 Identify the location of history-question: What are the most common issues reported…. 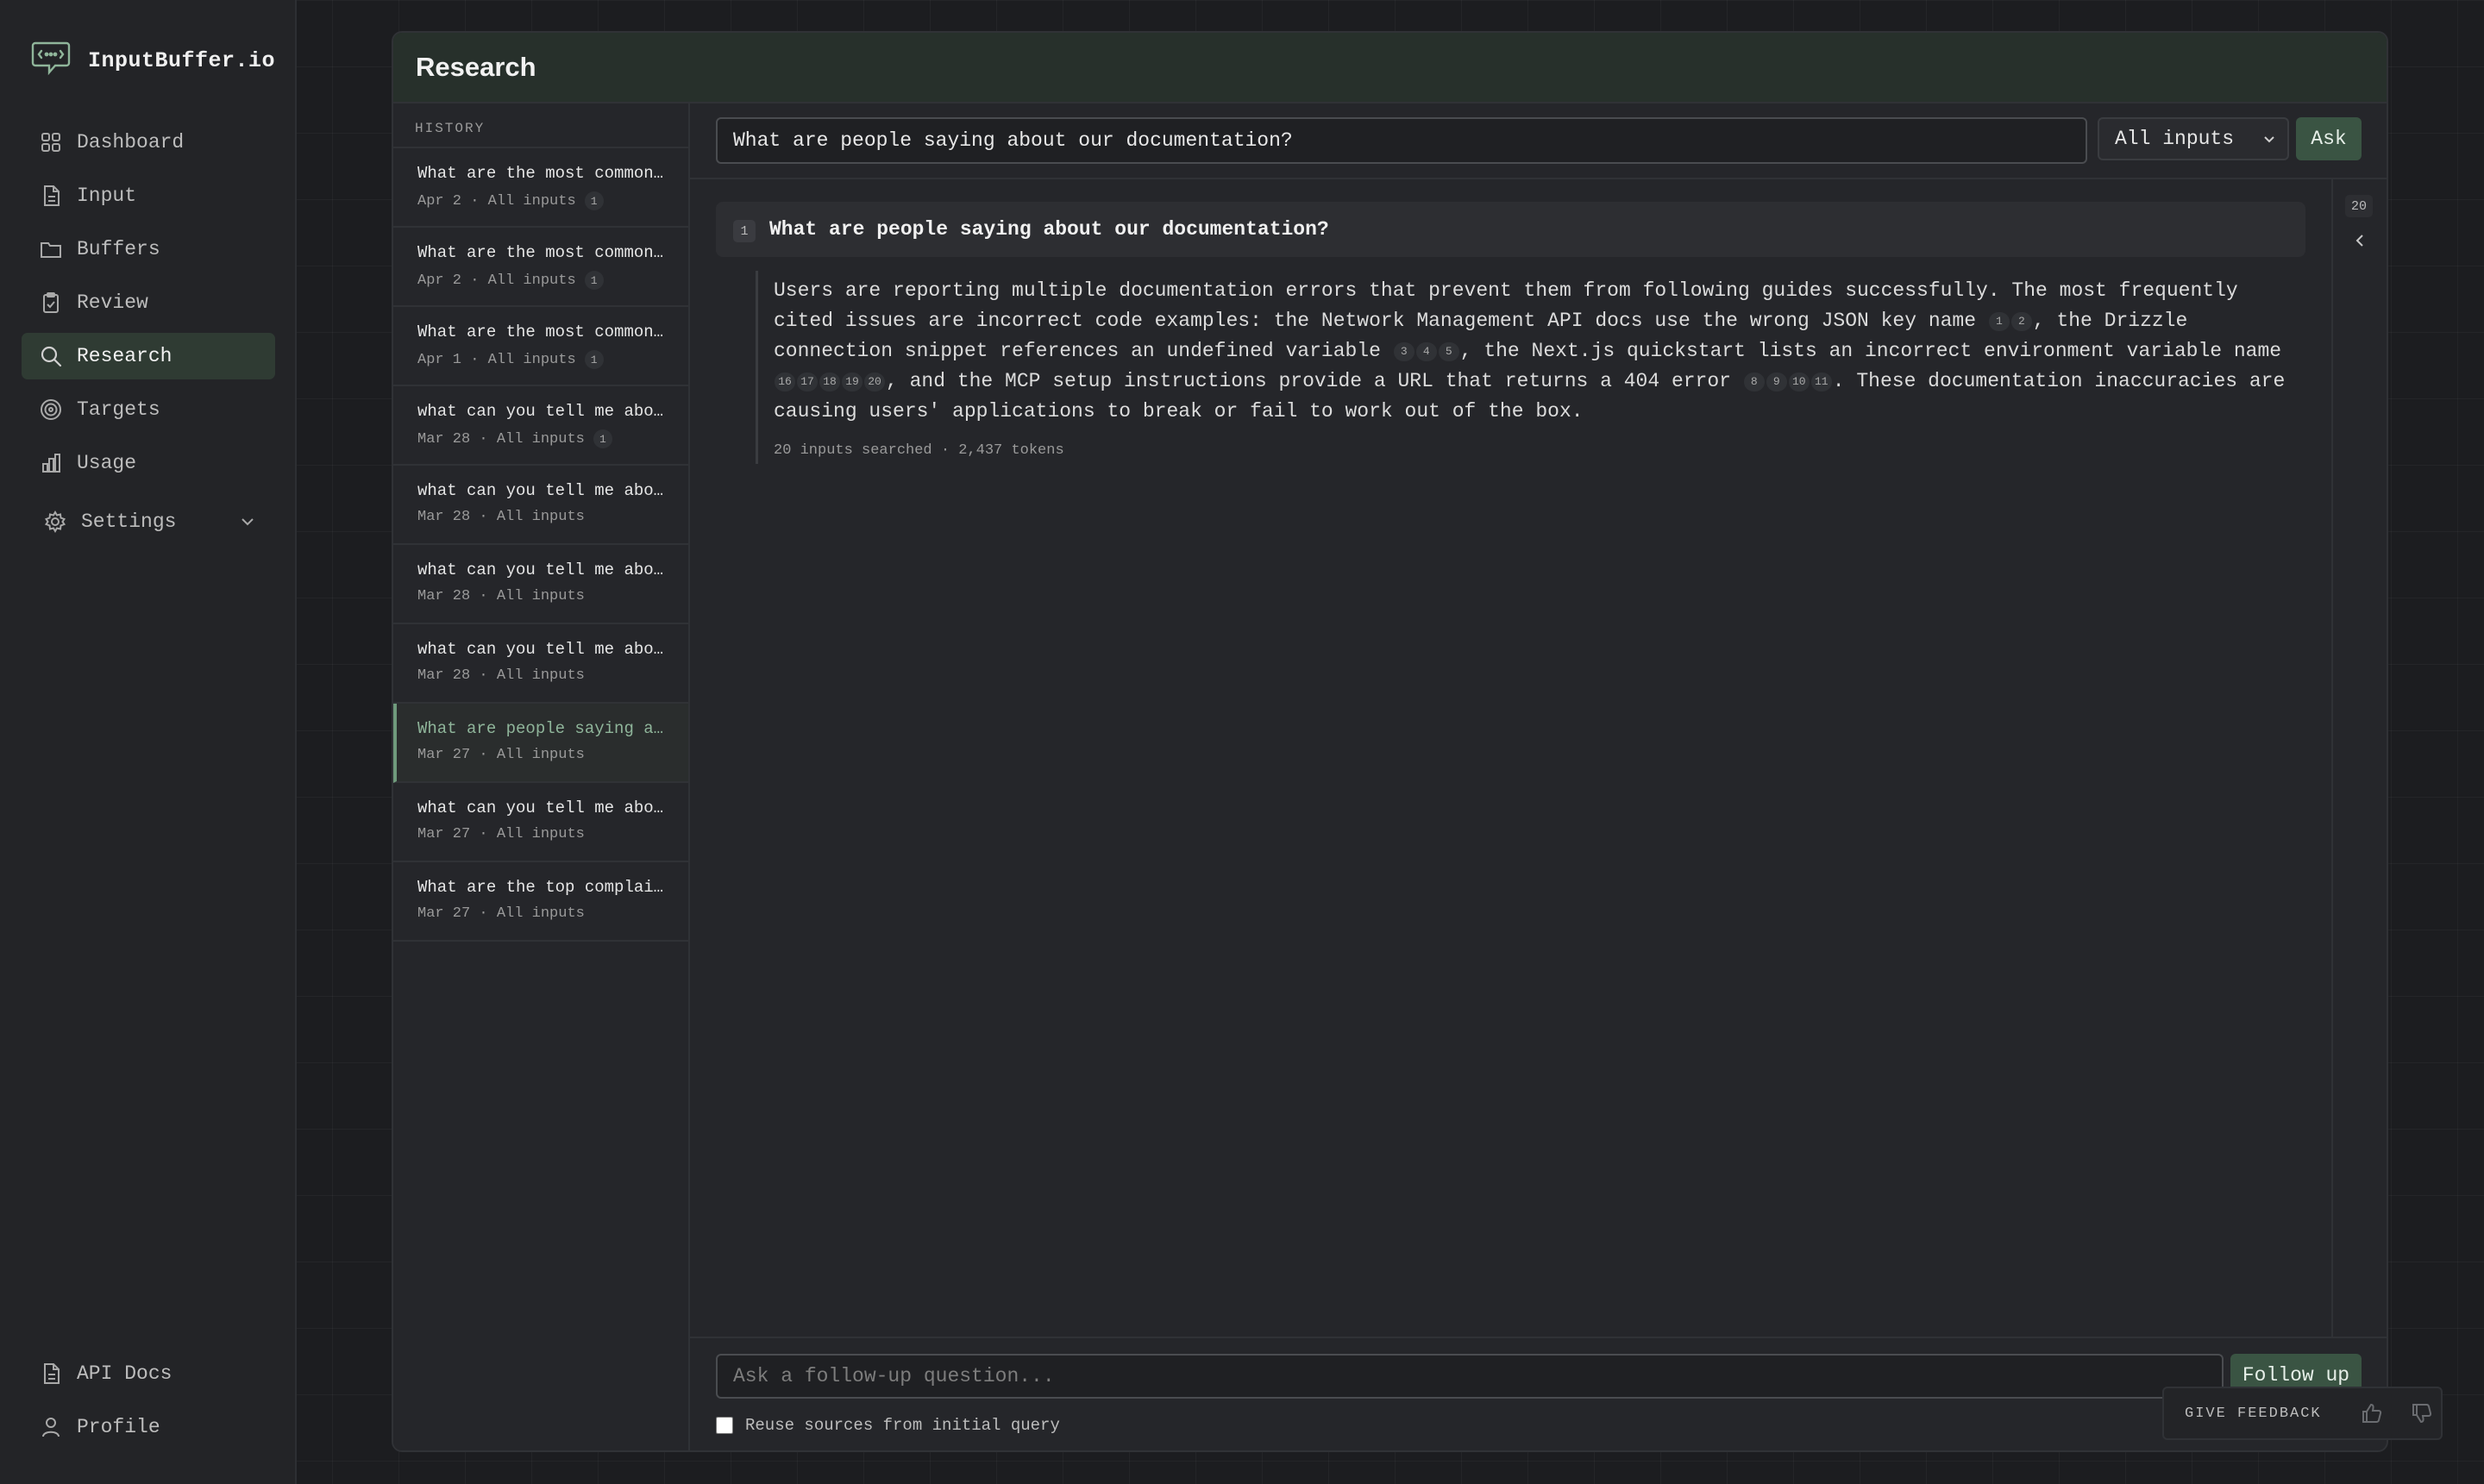
(544, 253).